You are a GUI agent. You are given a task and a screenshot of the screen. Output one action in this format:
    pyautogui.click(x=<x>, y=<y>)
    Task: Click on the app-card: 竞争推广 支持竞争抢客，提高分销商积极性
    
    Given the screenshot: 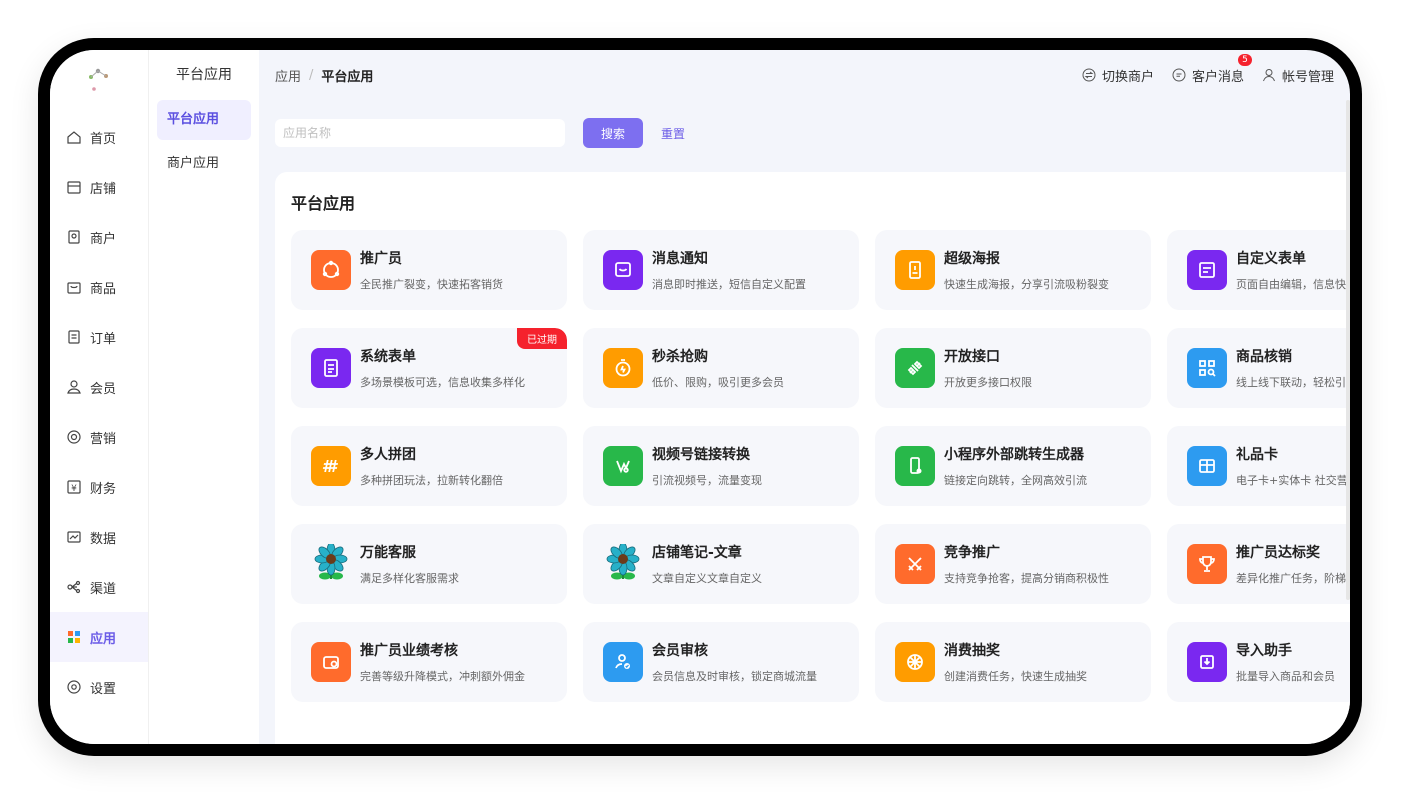 What is the action you would take?
    pyautogui.click(x=1013, y=564)
    